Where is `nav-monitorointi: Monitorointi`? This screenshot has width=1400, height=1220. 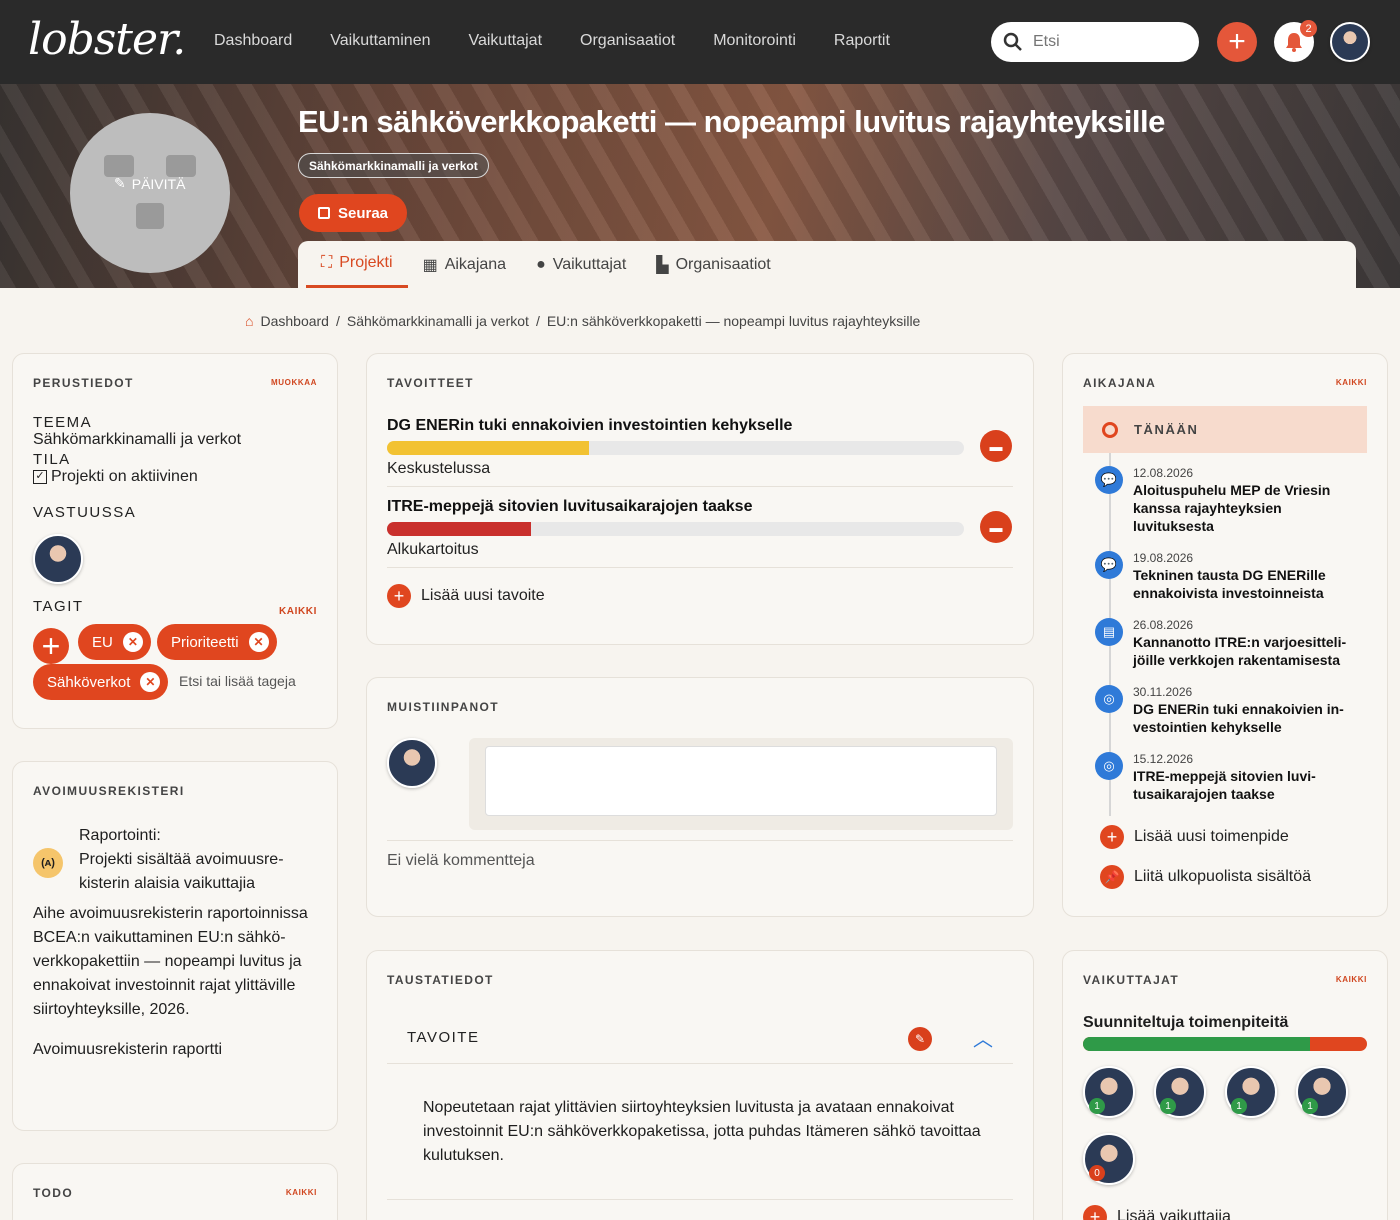
nav-monitorointi: Monitorointi is located at coordinates (754, 41).